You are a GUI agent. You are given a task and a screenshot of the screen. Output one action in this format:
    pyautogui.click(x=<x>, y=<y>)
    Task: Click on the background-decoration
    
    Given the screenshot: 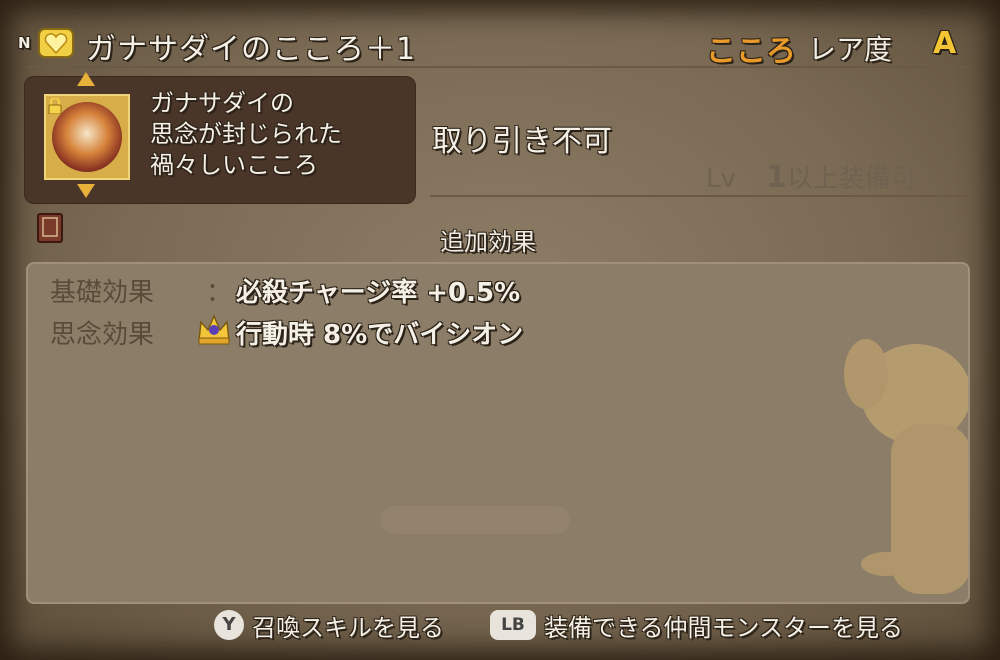 What is the action you would take?
    pyautogui.click(x=475, y=520)
    